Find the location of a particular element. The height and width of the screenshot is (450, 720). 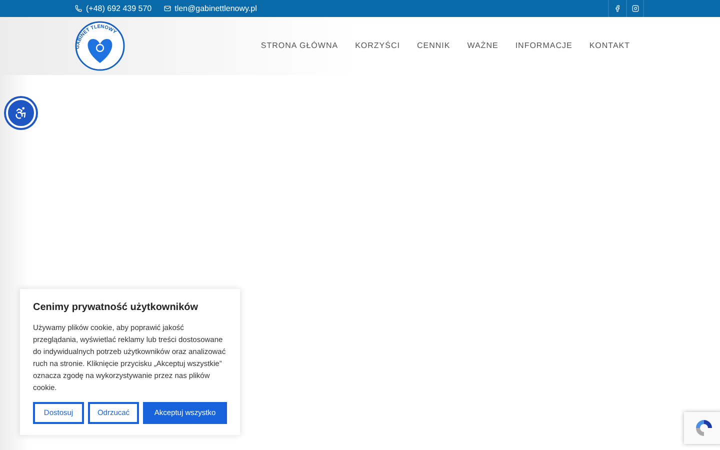

recaptcha-icon is located at coordinates (704, 428).